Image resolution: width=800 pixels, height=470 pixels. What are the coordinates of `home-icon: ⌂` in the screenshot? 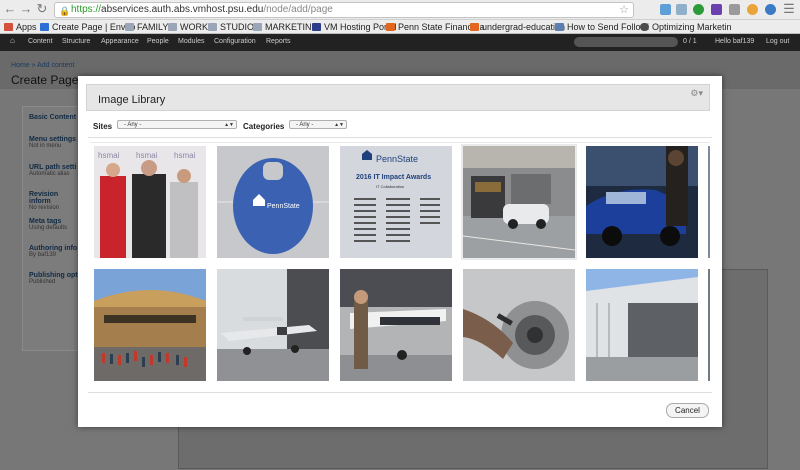 It's located at (12, 40).